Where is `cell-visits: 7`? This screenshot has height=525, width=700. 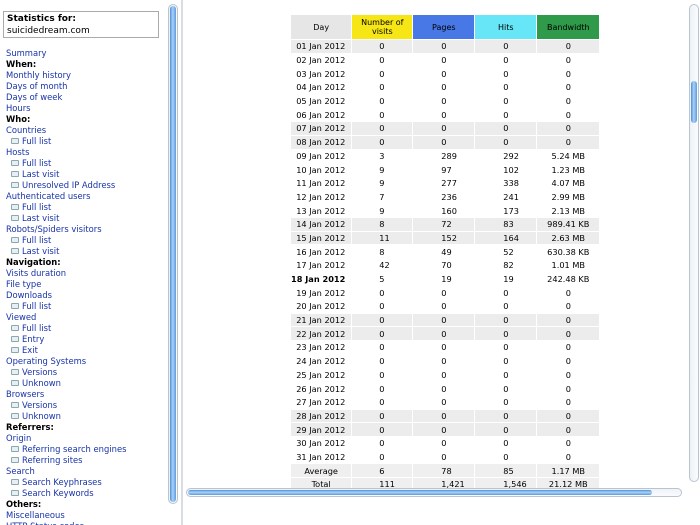 cell-visits: 7 is located at coordinates (382, 196).